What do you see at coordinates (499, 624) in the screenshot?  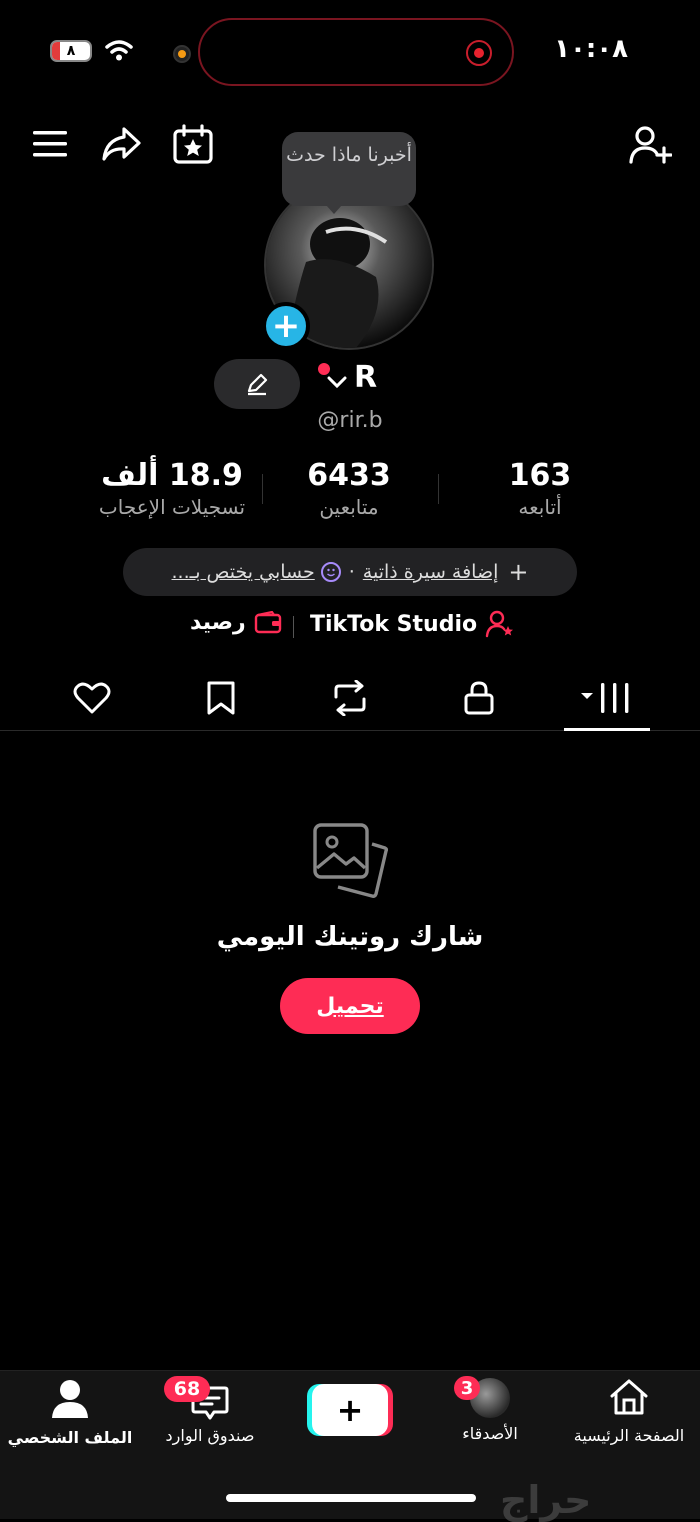 I see `creator-star-icon` at bounding box center [499, 624].